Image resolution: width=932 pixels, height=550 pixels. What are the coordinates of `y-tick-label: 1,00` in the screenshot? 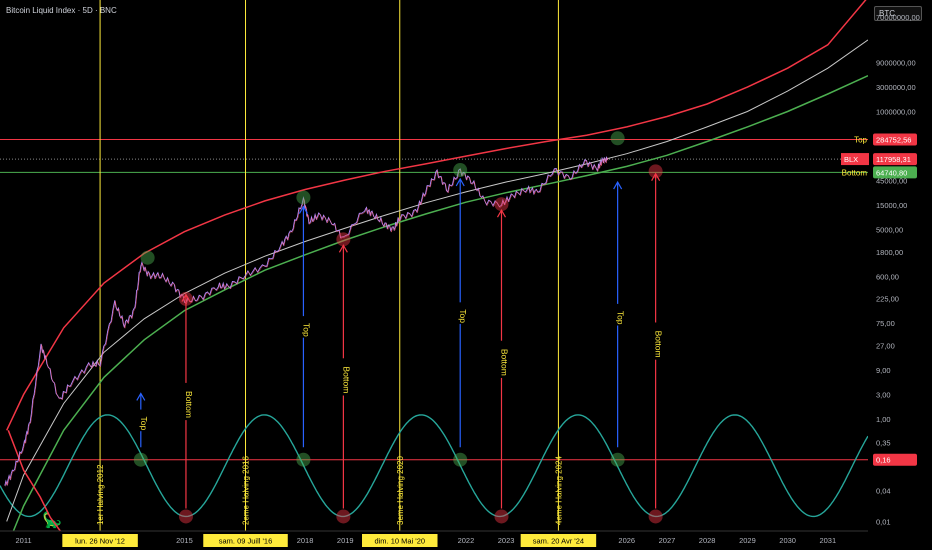 It's located at (883, 419).